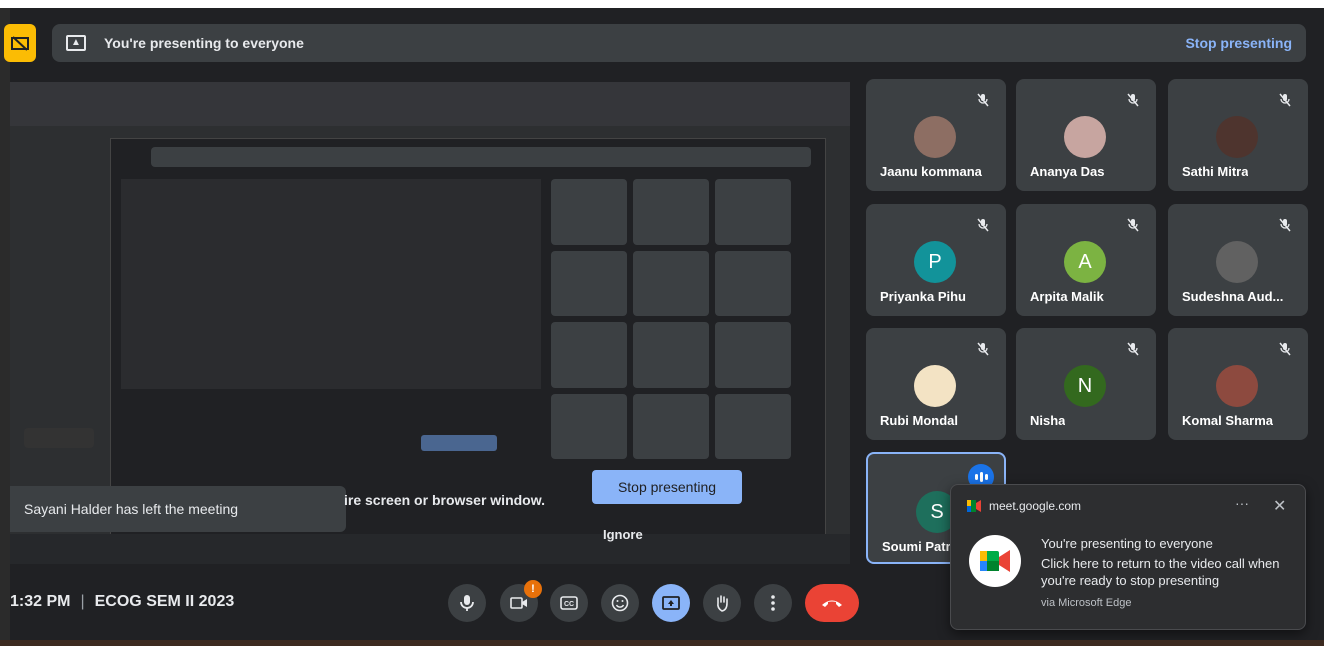 The image size is (1324, 646). Describe the element at coordinates (204, 43) in the screenshot. I see `presenting-banner-text: You're presenting to everyone` at that location.